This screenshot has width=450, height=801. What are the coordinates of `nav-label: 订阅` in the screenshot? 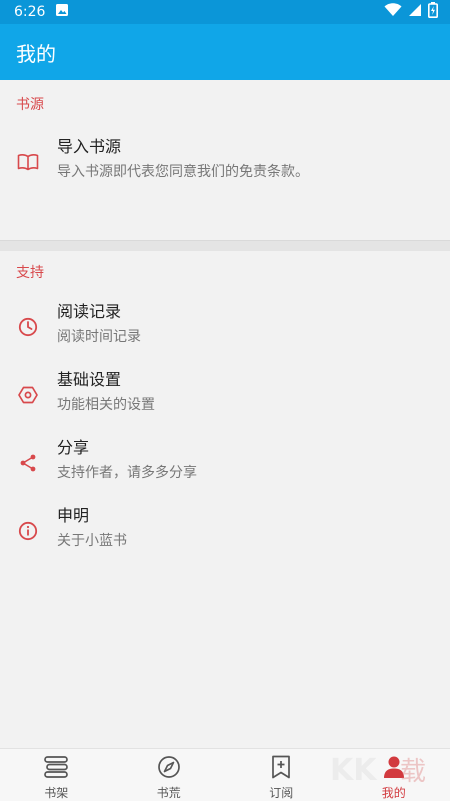 It's located at (281, 792).